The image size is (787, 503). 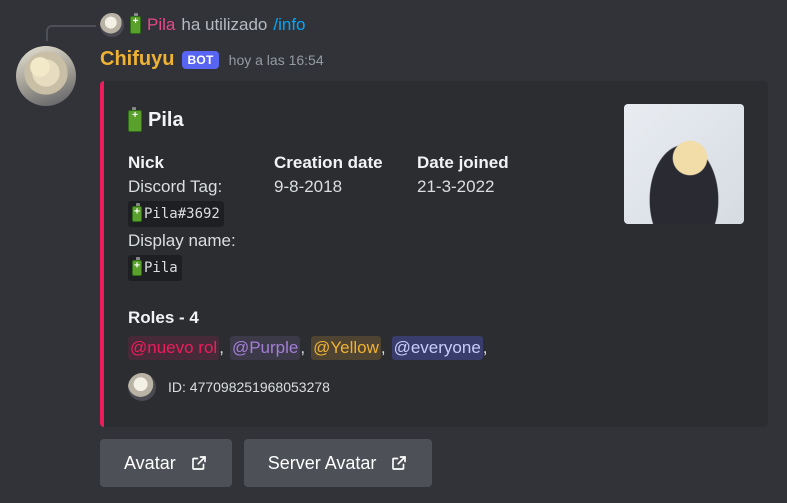 I want to click on field-roles-name: Roles - 4, so click(x=163, y=317).